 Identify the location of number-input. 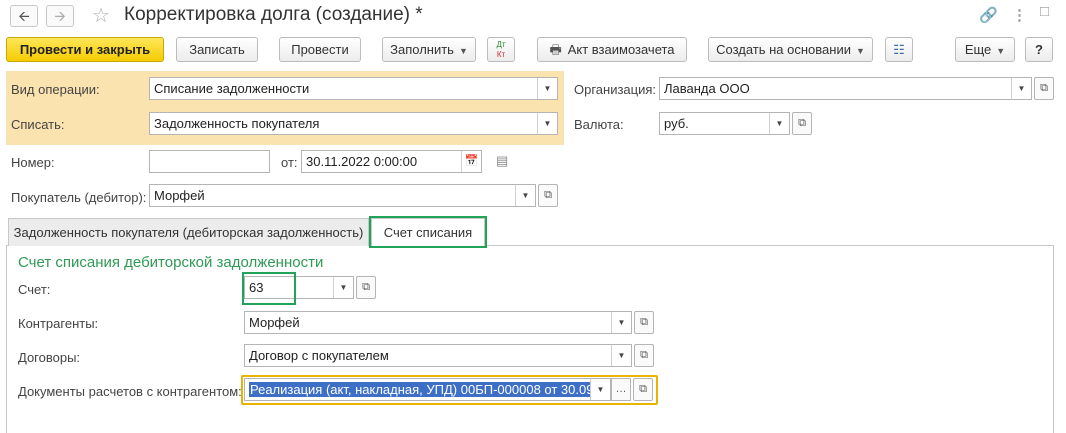
(209, 161).